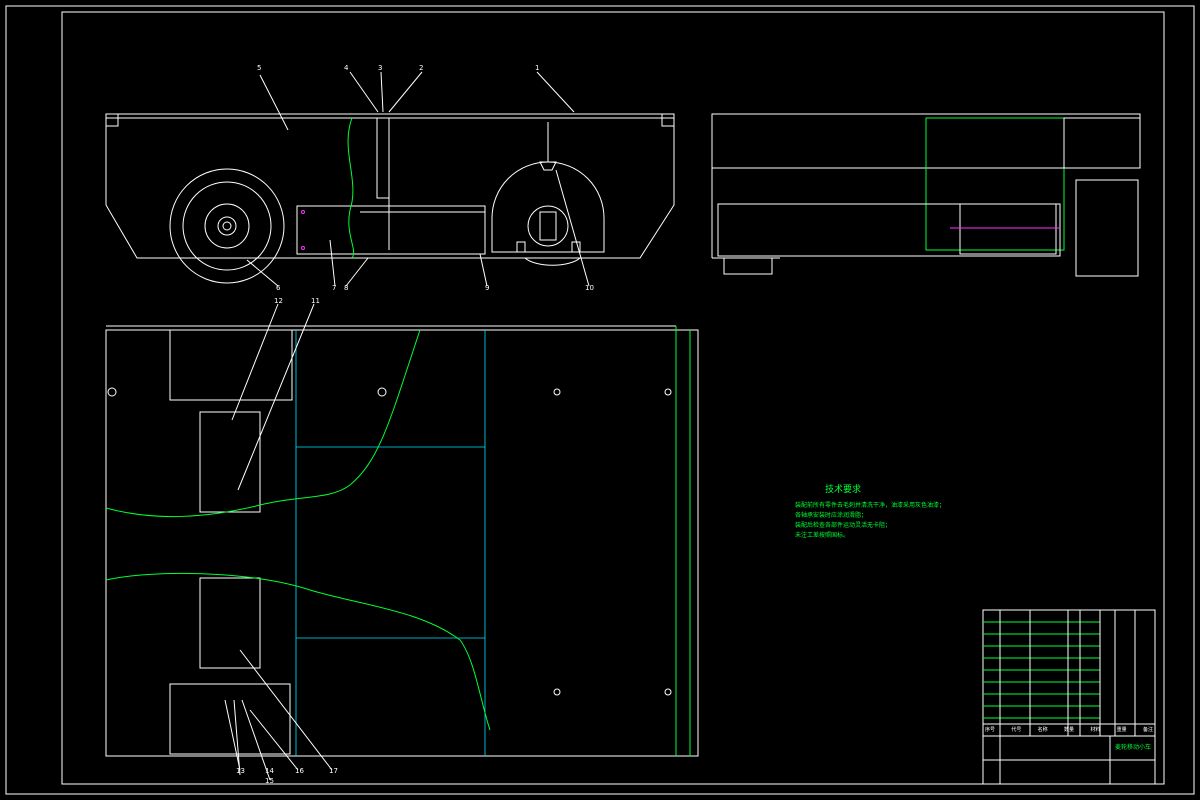  Describe the element at coordinates (1121, 730) in the screenshot. I see `header-weight: 重量` at that location.